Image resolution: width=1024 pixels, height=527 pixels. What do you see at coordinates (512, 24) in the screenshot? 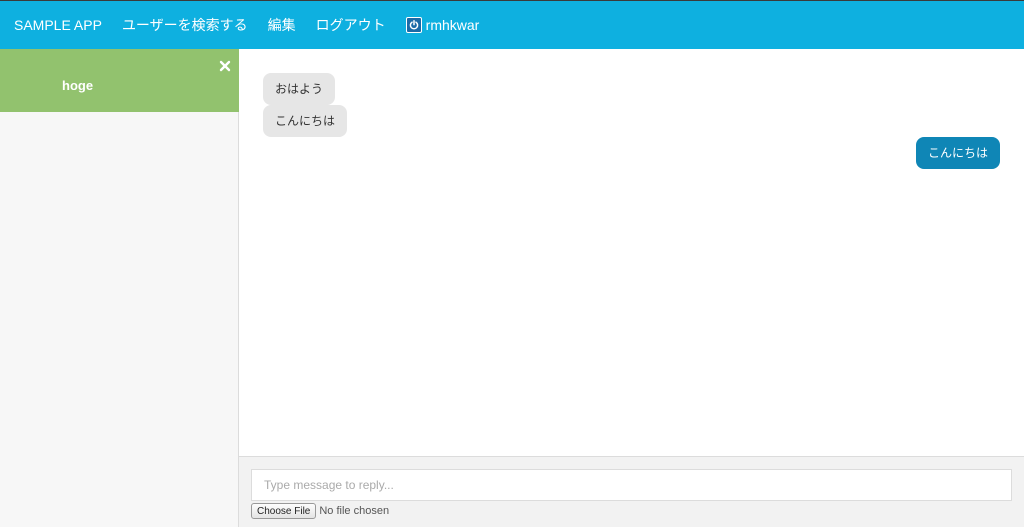
I see `navbar: SAMPLE APP ユーザーを検索する 編集 ログアウト rmhkwar` at bounding box center [512, 24].